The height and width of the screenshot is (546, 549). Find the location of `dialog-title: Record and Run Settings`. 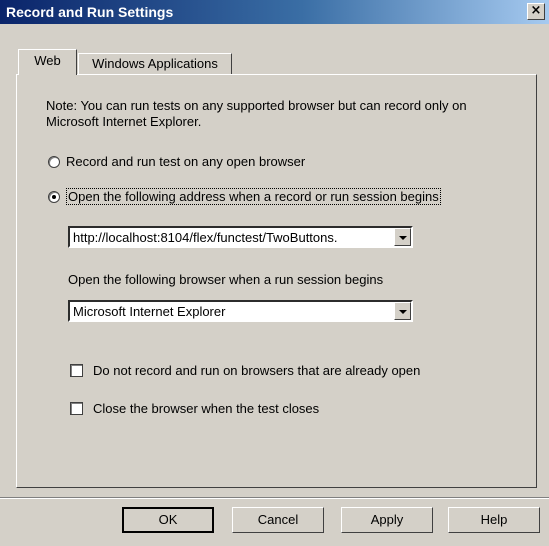

dialog-title: Record and Run Settings is located at coordinates (90, 12).